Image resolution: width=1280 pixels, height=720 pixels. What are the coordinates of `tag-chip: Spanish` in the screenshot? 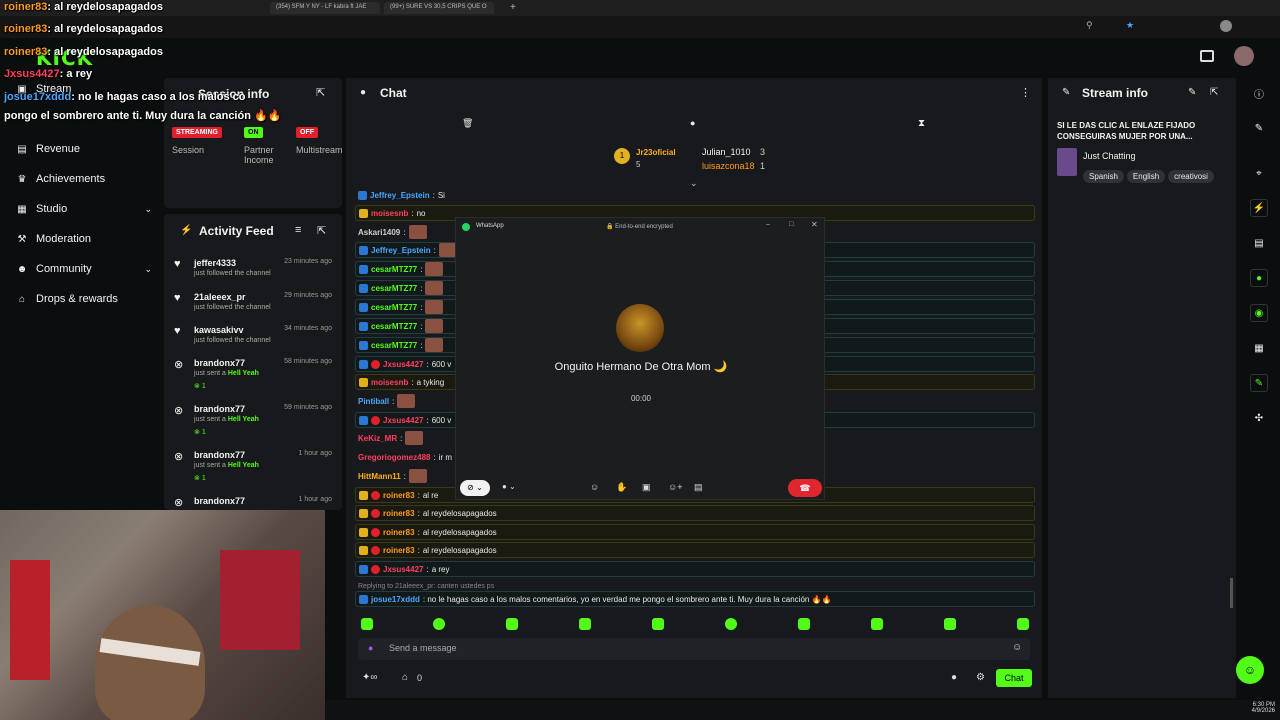 It's located at (1103, 176).